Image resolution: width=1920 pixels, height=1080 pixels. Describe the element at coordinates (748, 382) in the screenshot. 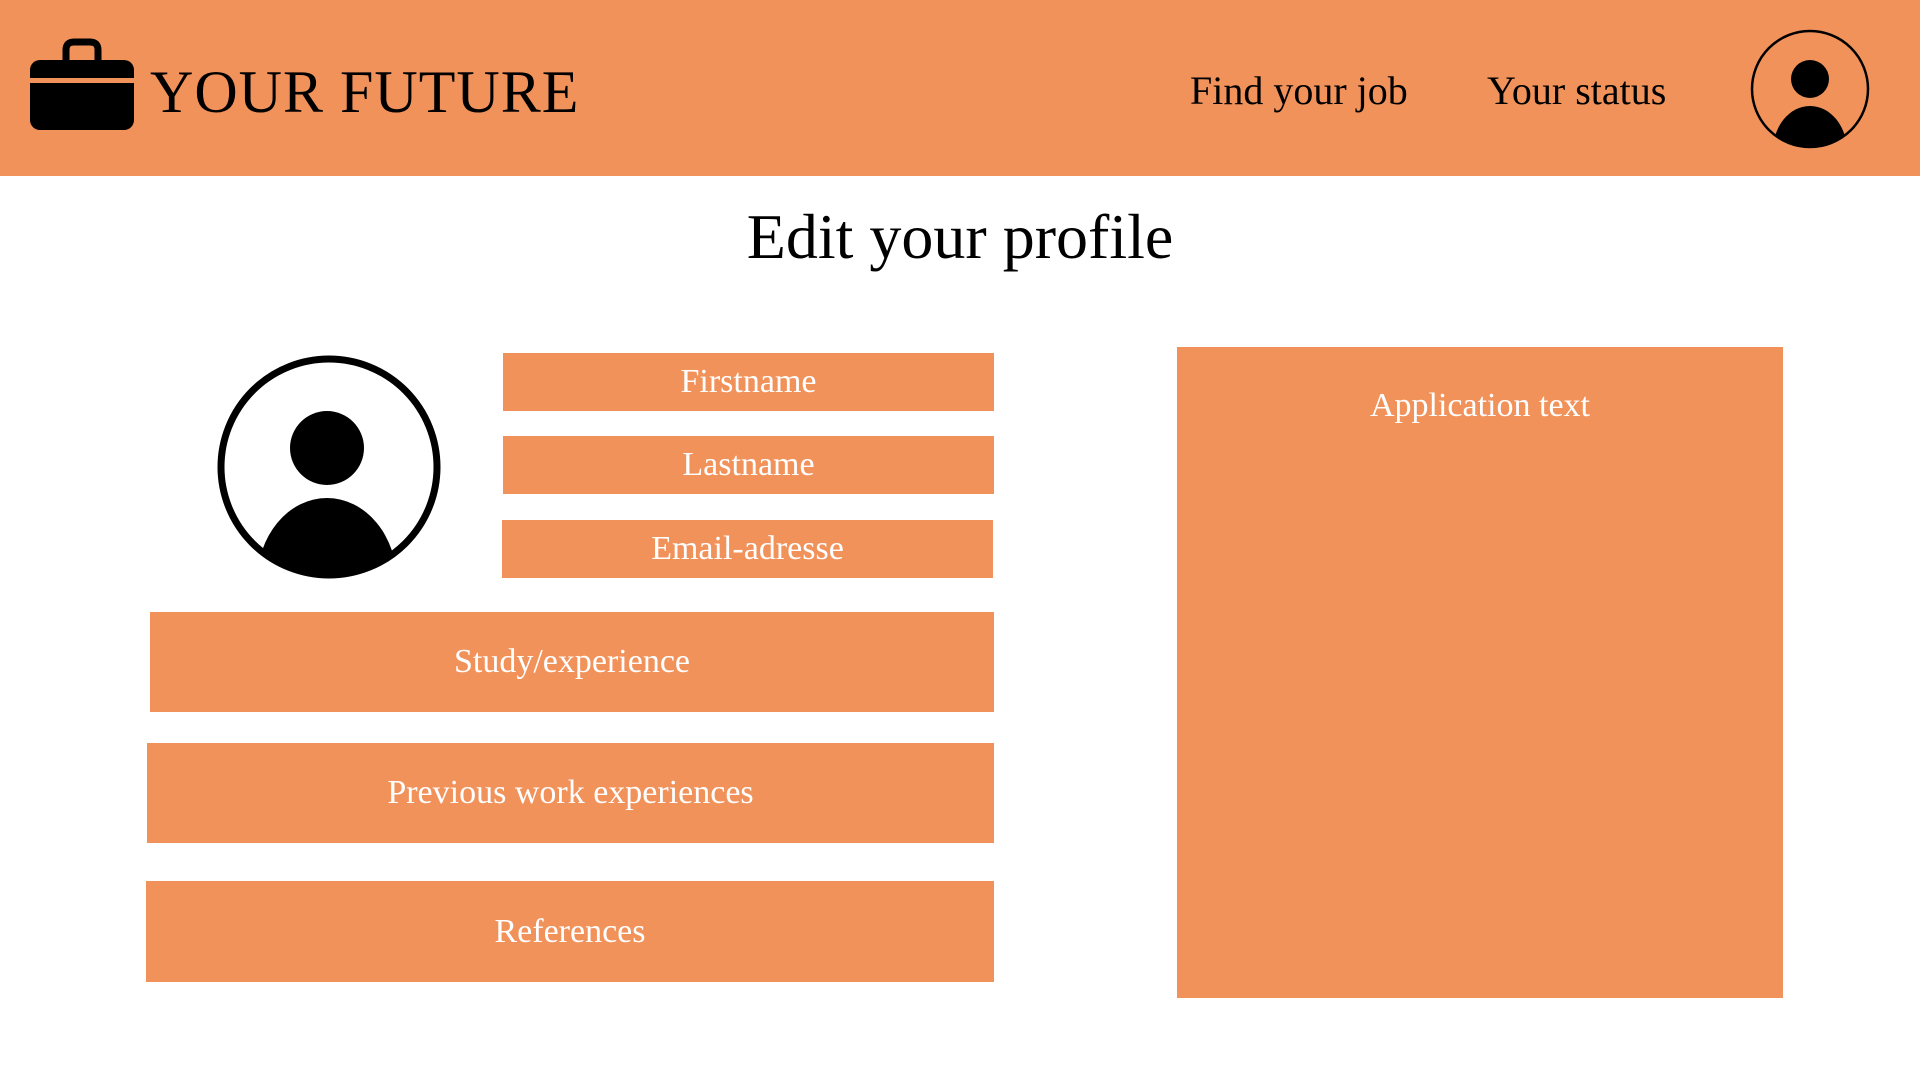

I see `firstname-field: Firstname` at that location.